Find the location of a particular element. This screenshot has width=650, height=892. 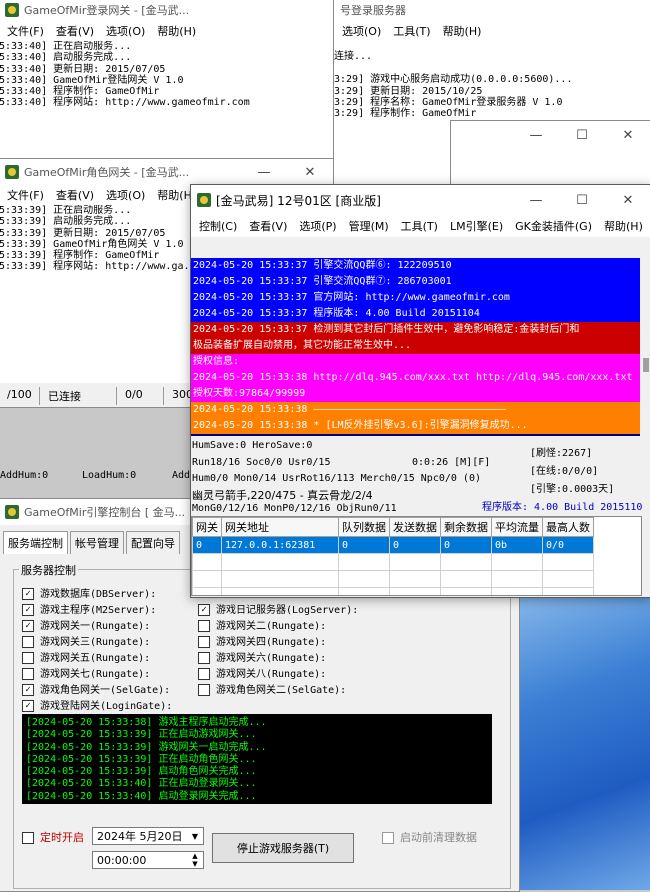

menu-lm-engine: LM引擎(E) is located at coordinates (476, 227).